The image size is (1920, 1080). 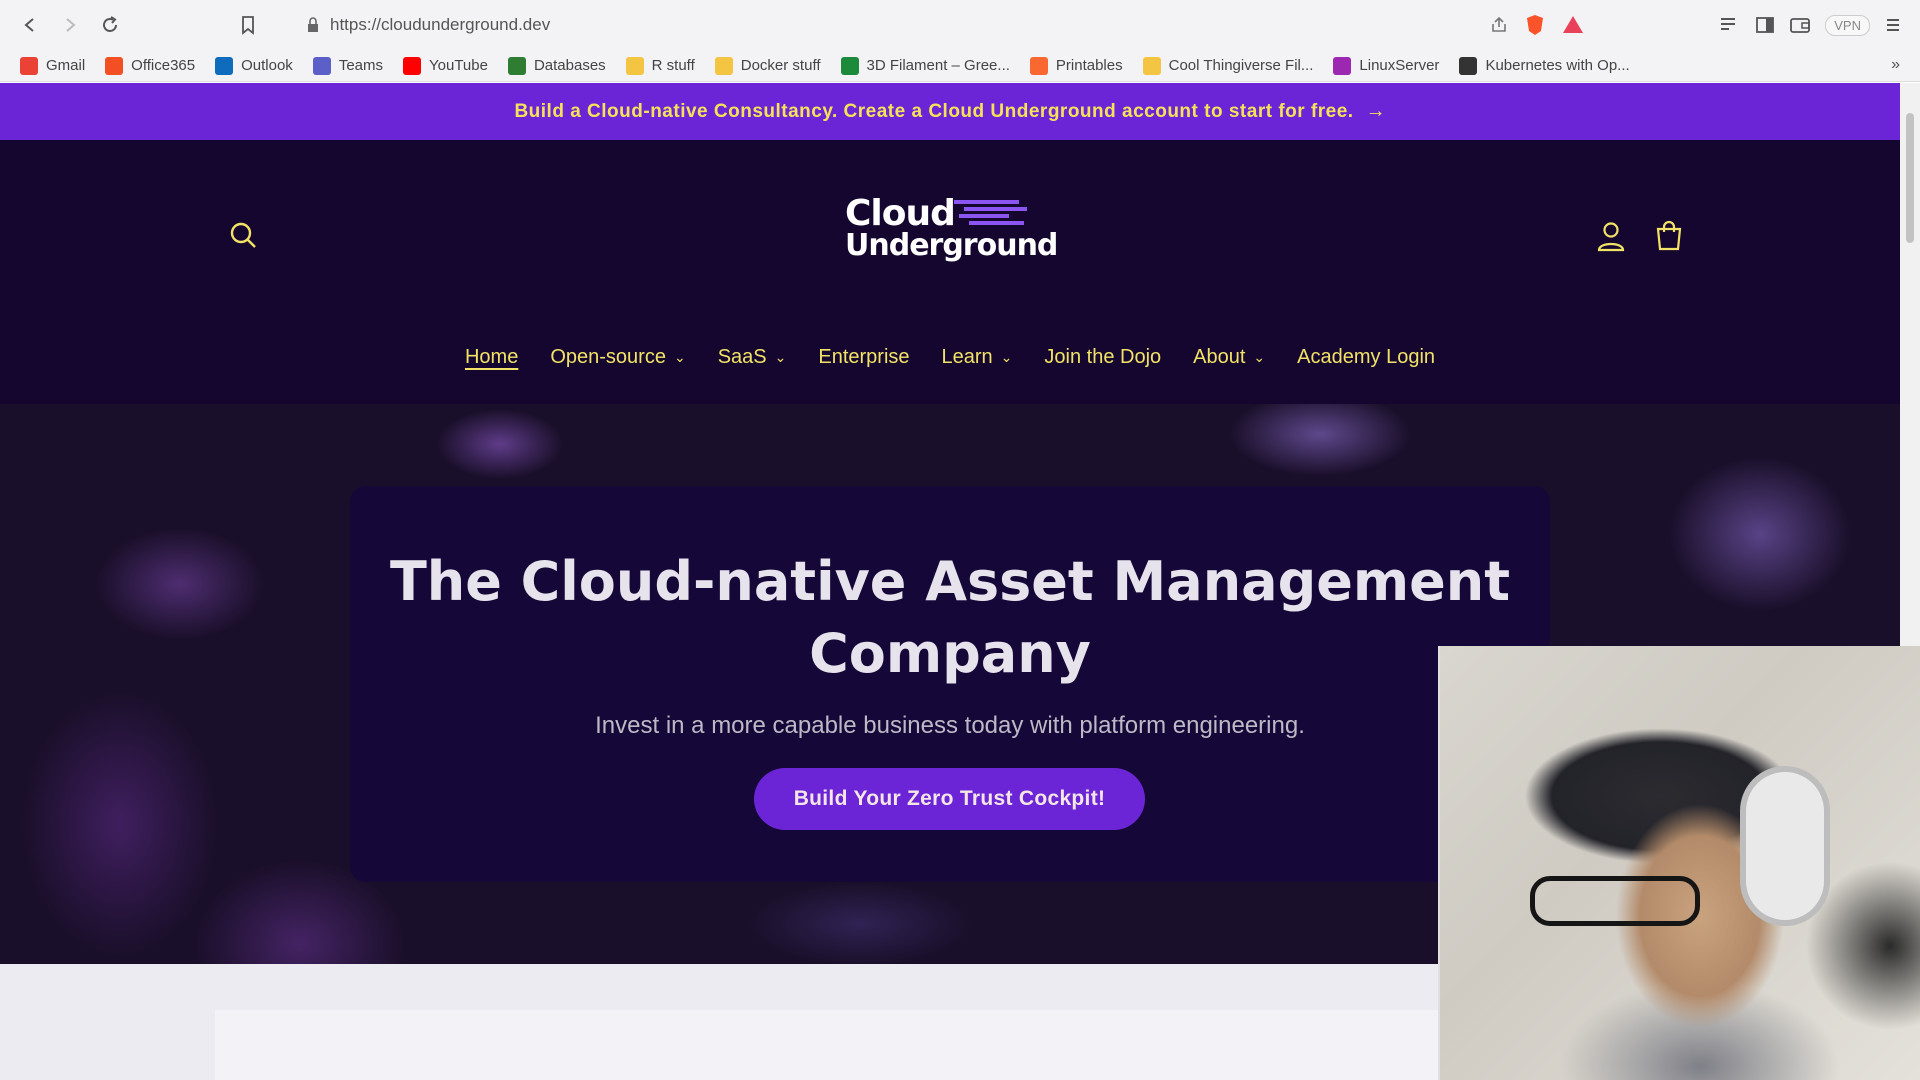 What do you see at coordinates (440, 25) in the screenshot?
I see `url-text: https://cloudunderground.dev` at bounding box center [440, 25].